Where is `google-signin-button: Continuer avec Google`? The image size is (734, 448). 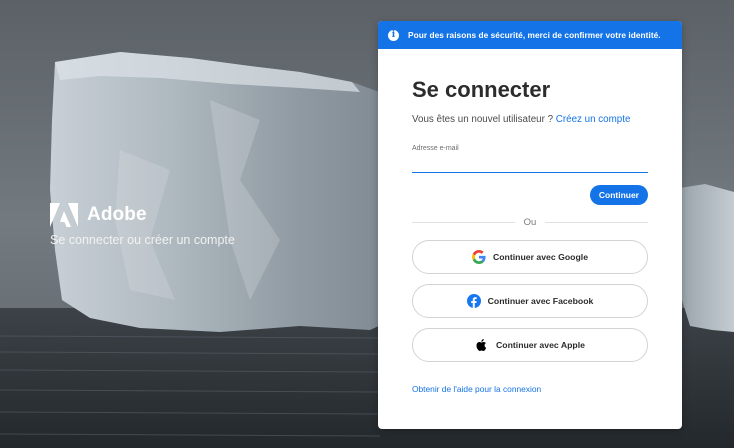 google-signin-button: Continuer avec Google is located at coordinates (530, 256).